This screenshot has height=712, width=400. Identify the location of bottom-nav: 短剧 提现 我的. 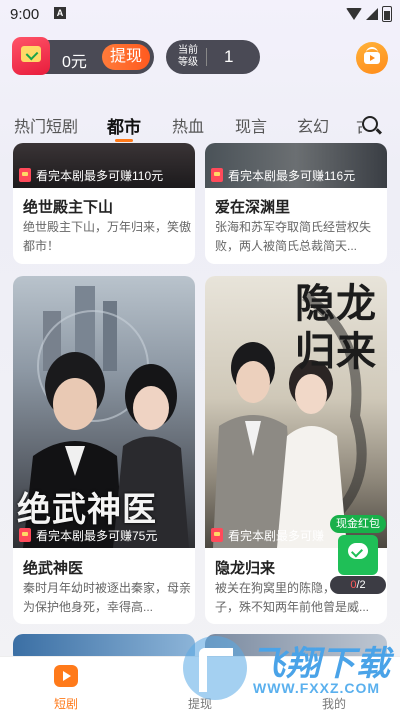
(200, 684).